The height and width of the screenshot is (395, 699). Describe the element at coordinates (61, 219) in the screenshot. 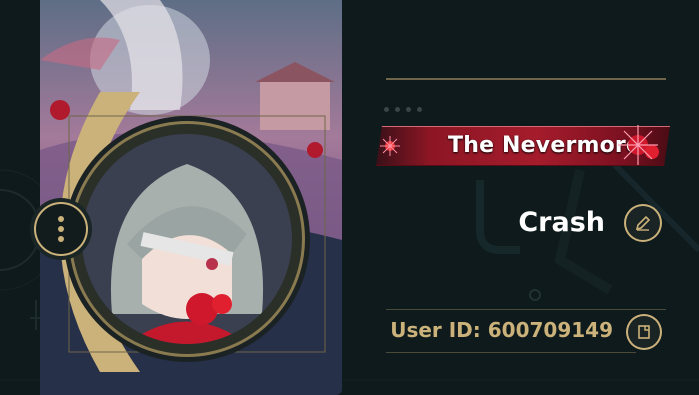

I see `more-vertical-icon` at that location.